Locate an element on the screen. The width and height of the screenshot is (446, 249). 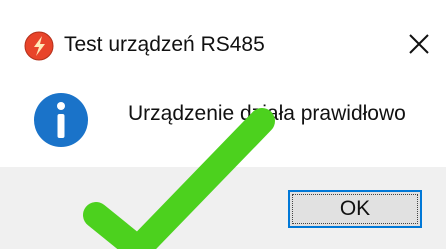
close-icon is located at coordinates (419, 44).